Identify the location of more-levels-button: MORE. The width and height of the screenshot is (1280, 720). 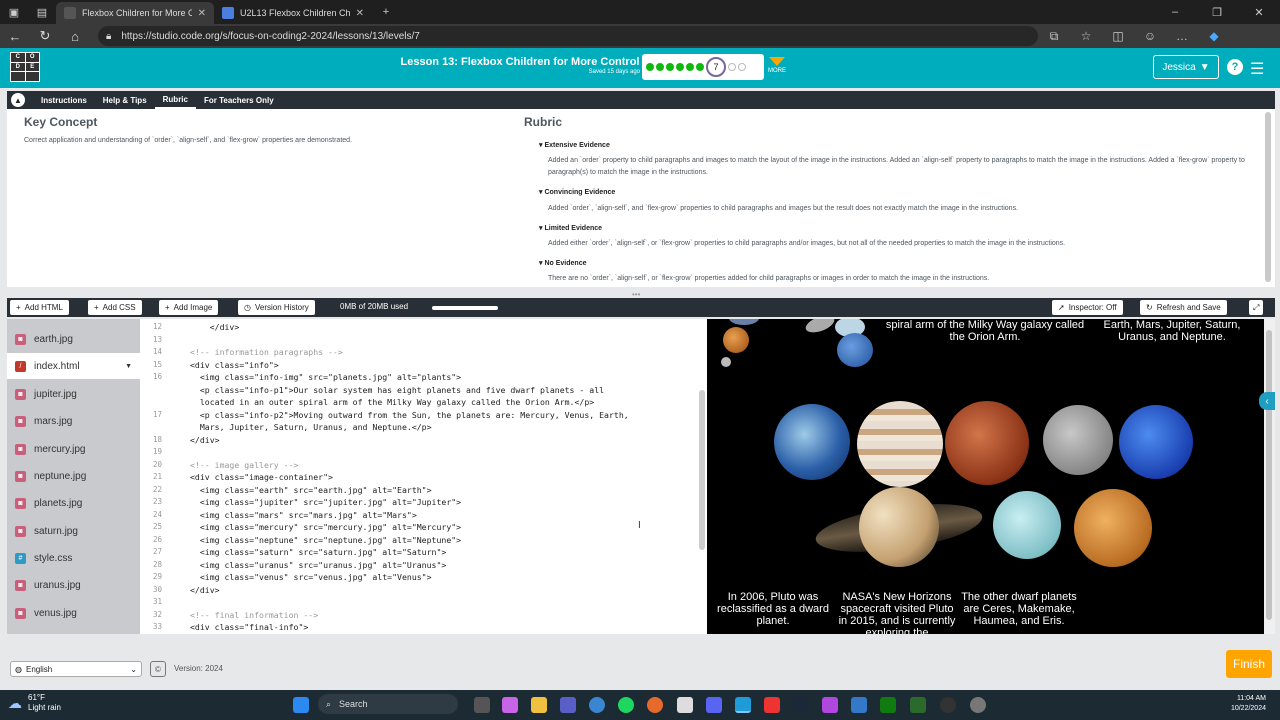
(777, 65).